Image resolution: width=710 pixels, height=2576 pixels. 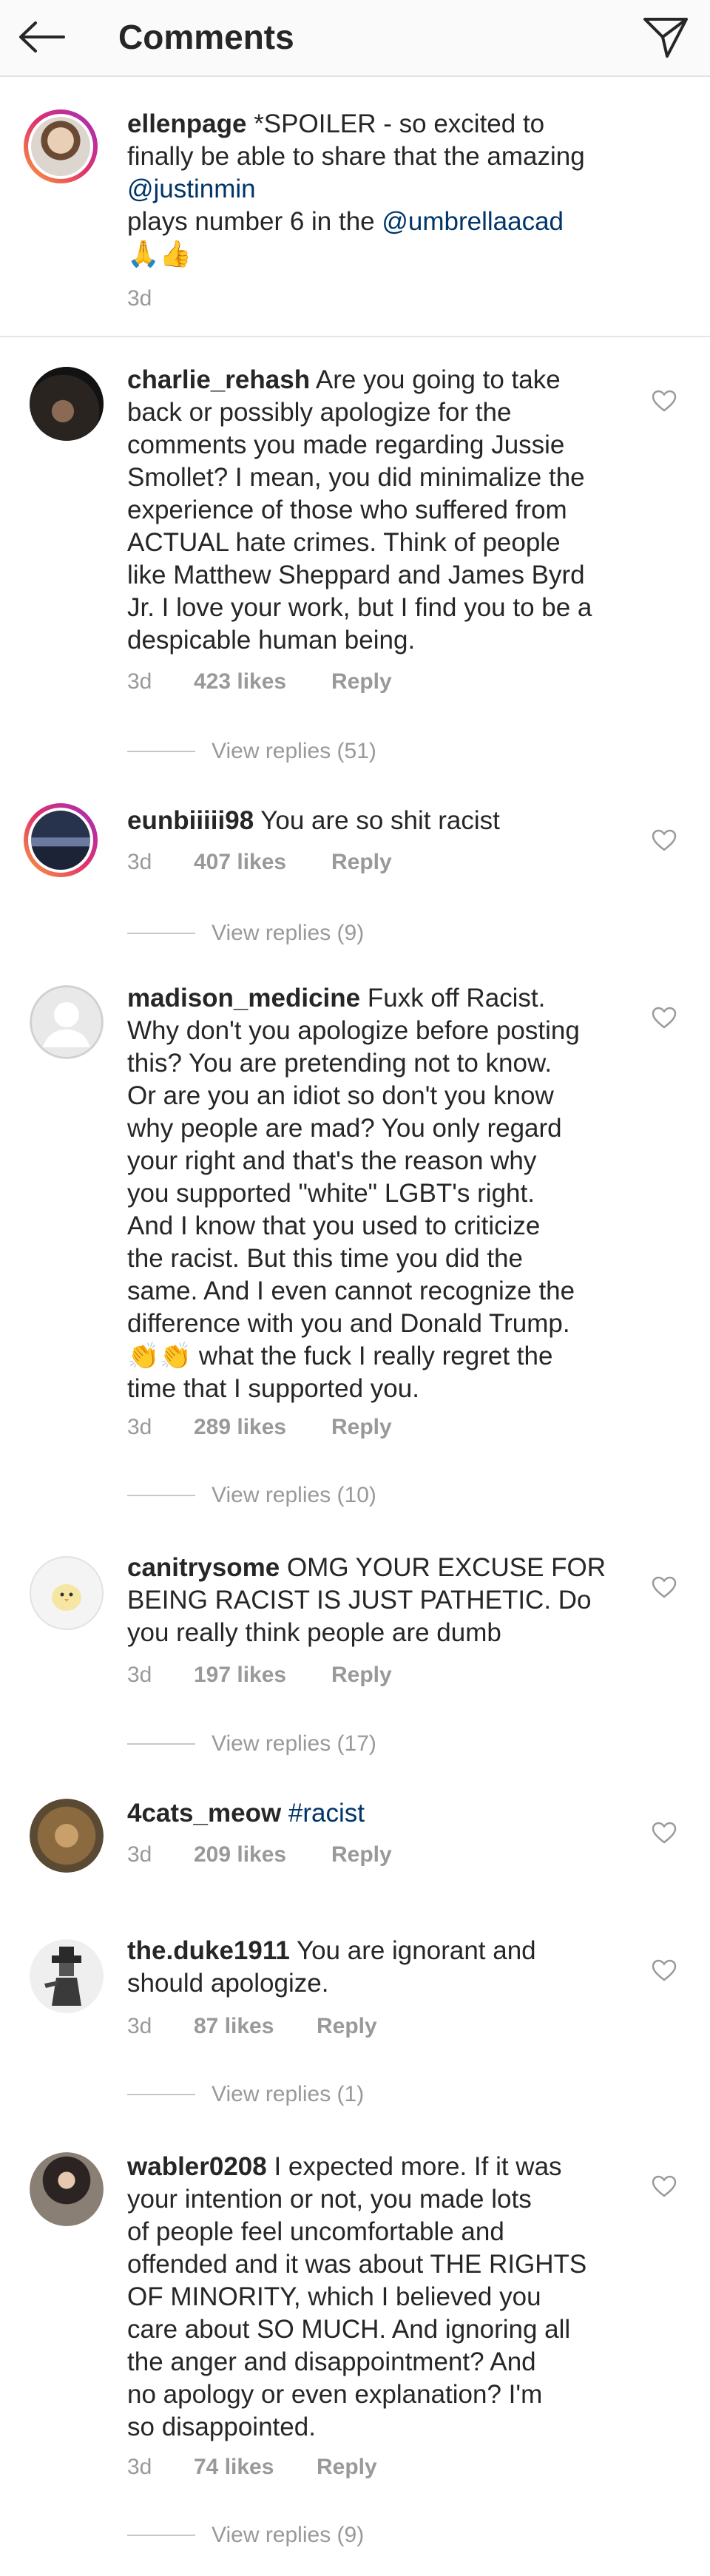 What do you see at coordinates (329, 2199) in the screenshot?
I see `comment-line: your intention or not, you made lots` at bounding box center [329, 2199].